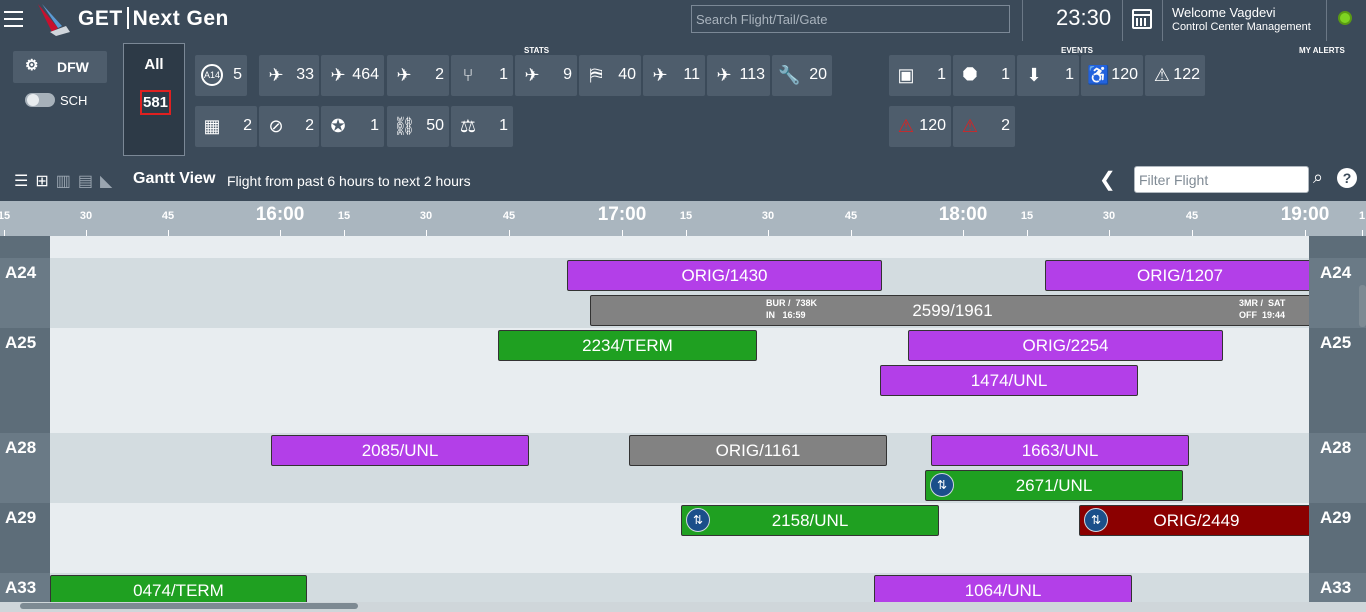 This screenshot has height=612, width=1366. What do you see at coordinates (1224, 12) in the screenshot?
I see `welcome-text: Welcome Vagdevi` at bounding box center [1224, 12].